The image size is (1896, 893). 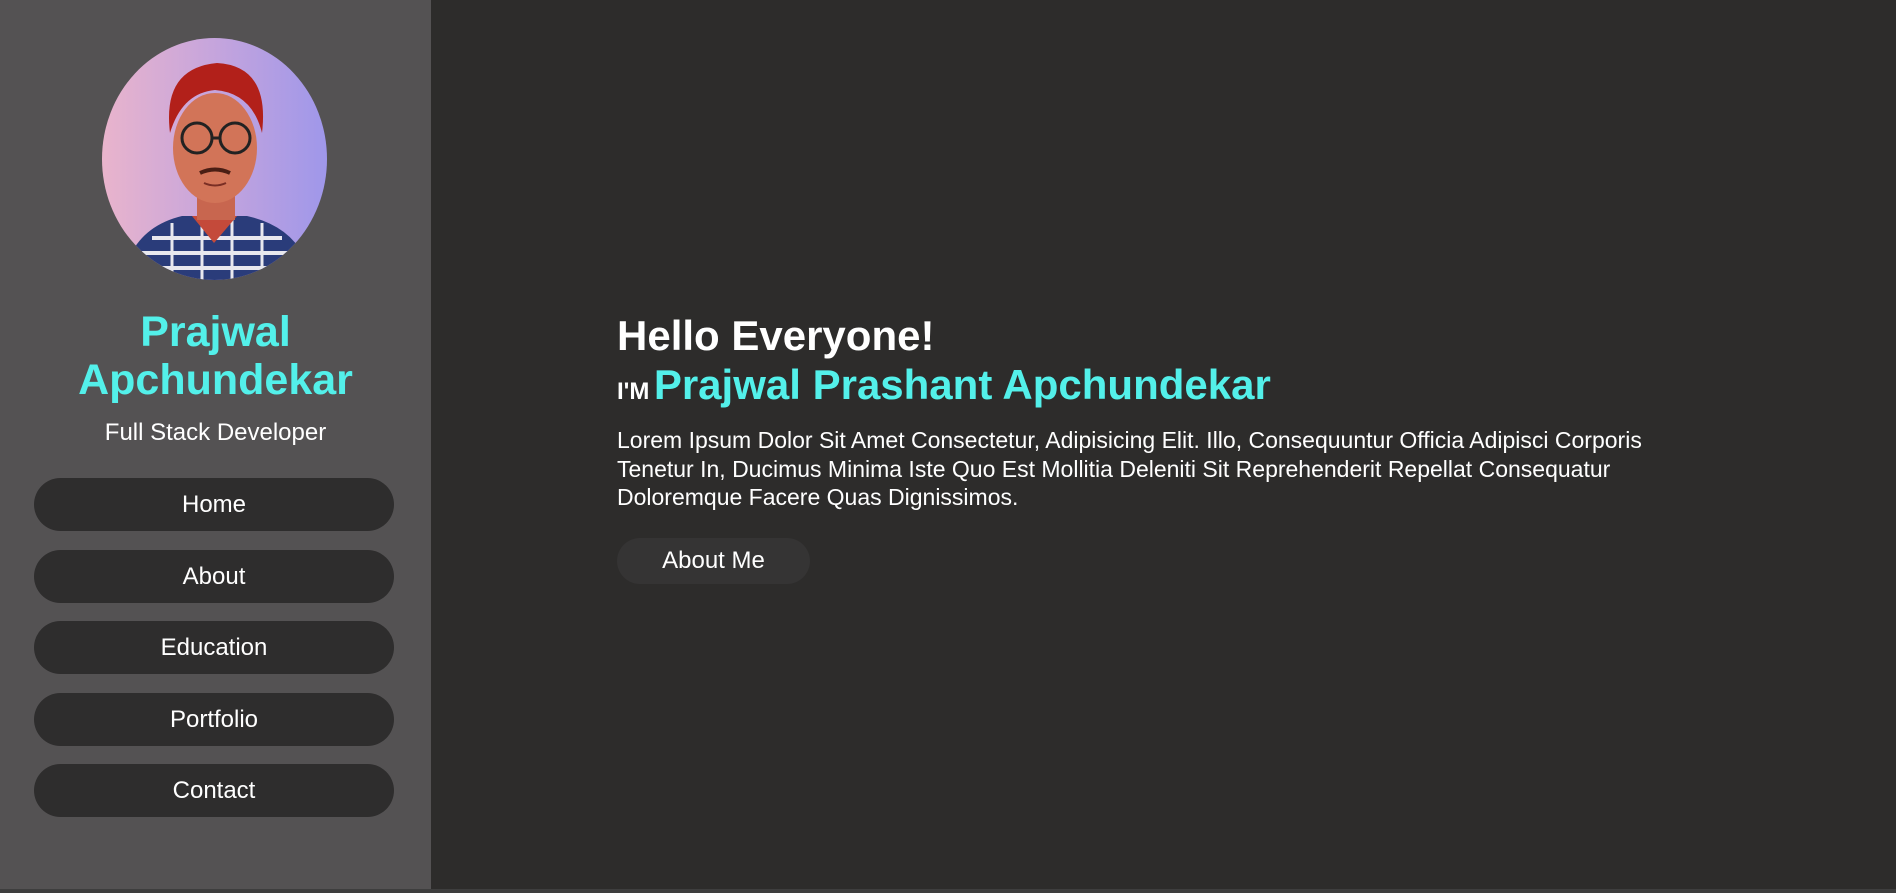 What do you see at coordinates (214, 504) in the screenshot?
I see `nav-home-button: Home` at bounding box center [214, 504].